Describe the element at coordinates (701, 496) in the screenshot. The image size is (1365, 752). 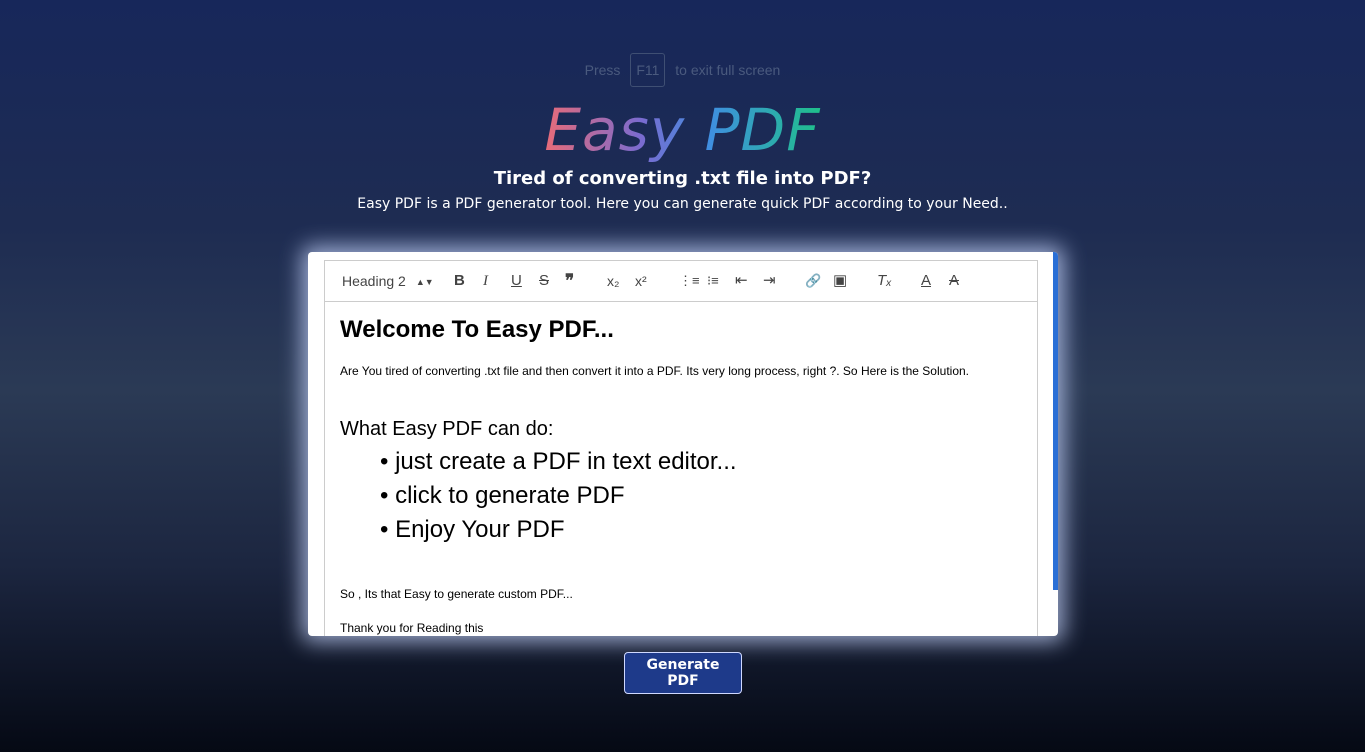
I see `list-item: click to generate PDF` at that location.